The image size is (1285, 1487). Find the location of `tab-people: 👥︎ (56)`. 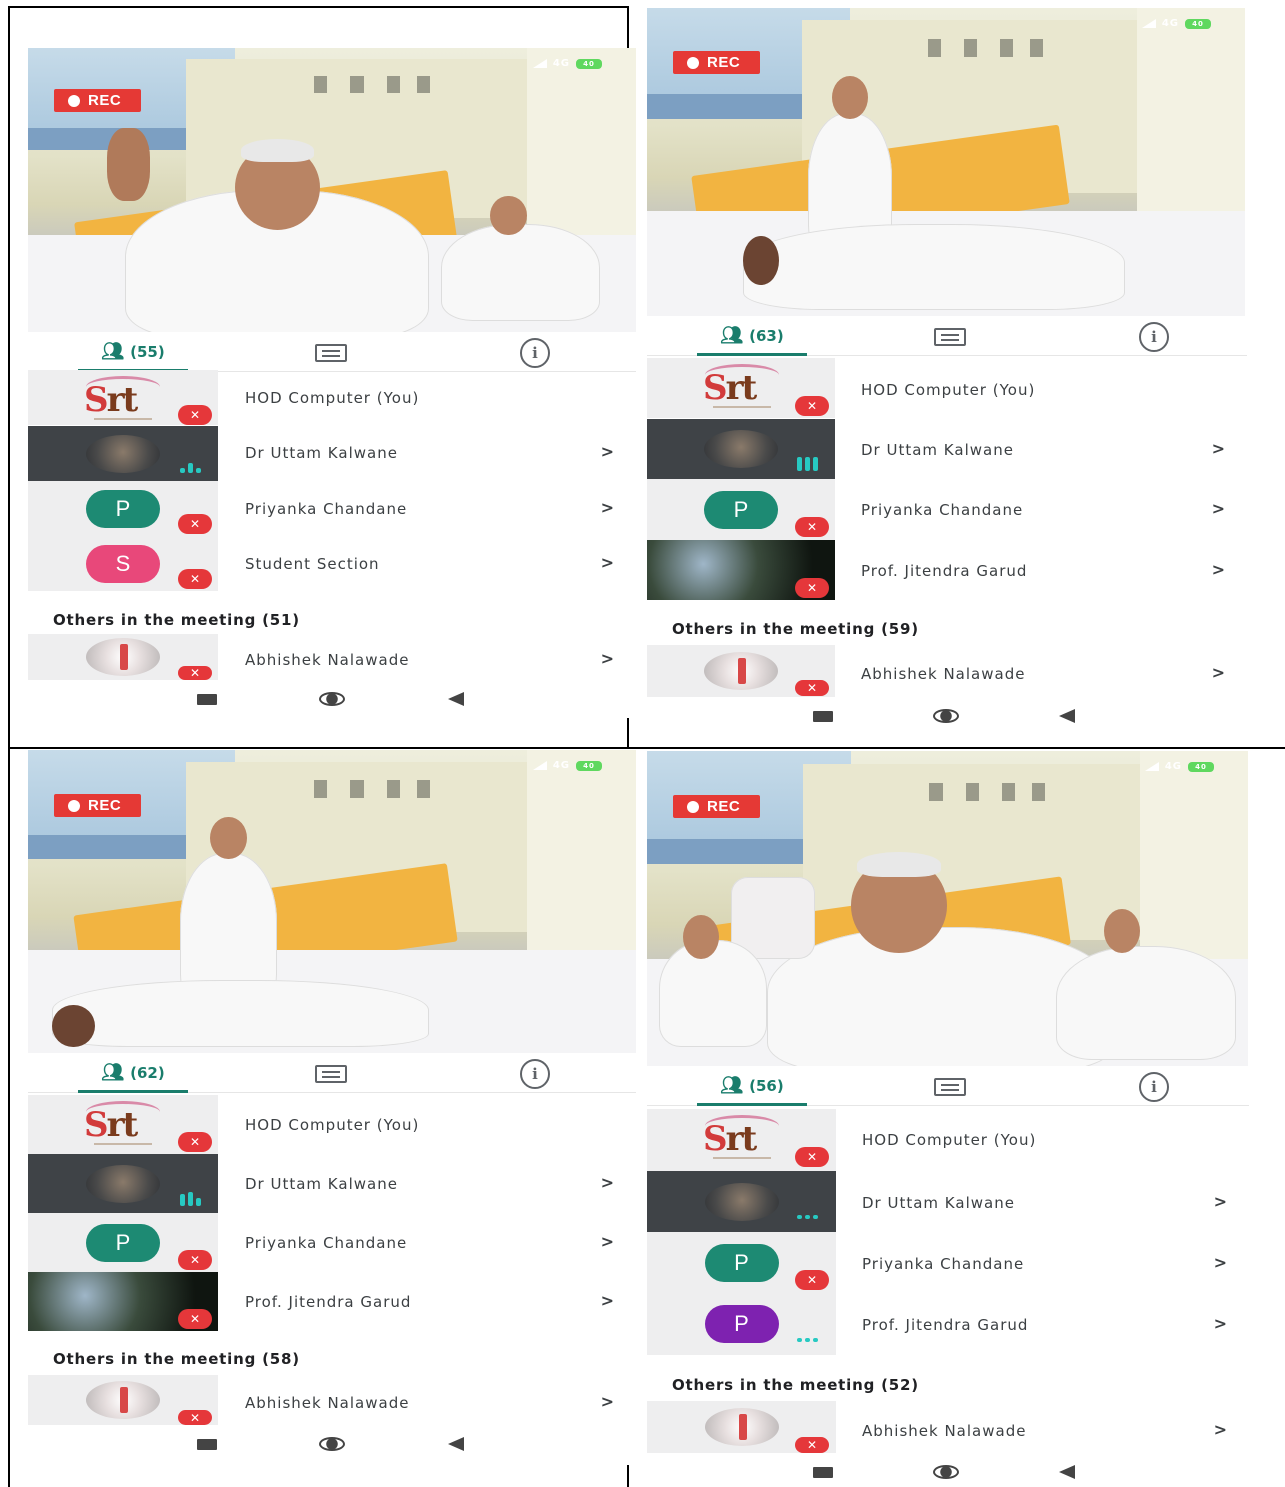

tab-people: 👥︎ (56) is located at coordinates (752, 1087).